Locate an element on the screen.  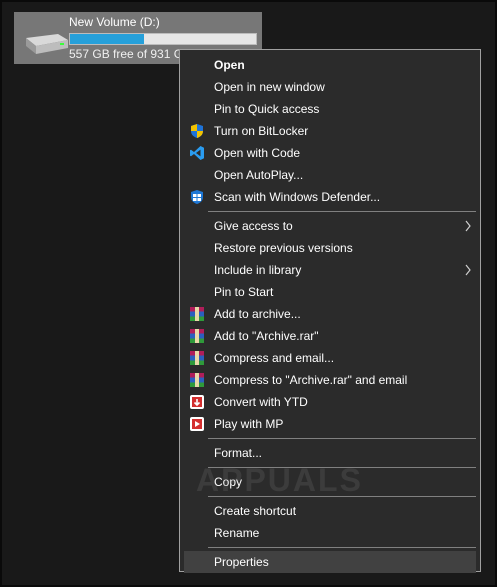
menu-item-open-new-window: Open in new window is located at coordinates (330, 87).